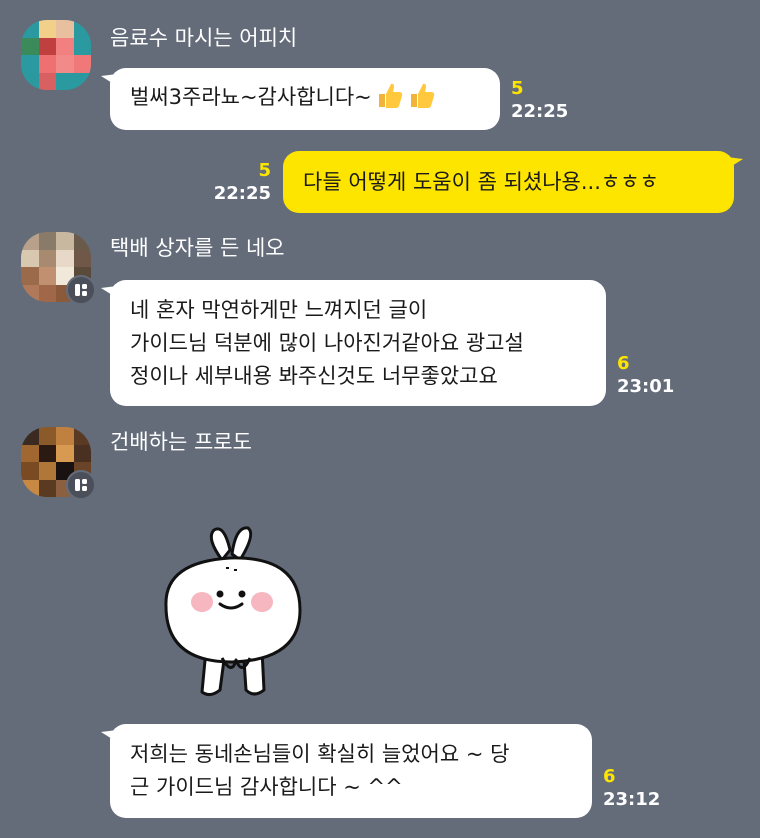  I want to click on bunny-sticker, so click(235, 615).